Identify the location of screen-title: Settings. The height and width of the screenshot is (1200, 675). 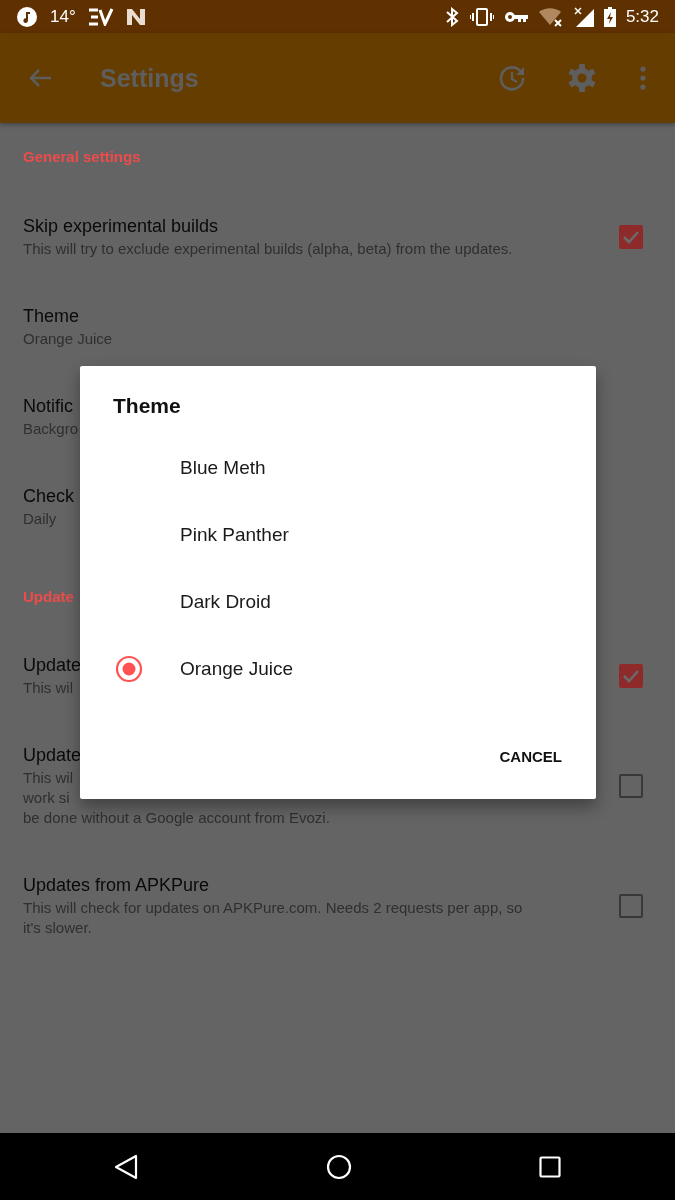
(150, 78).